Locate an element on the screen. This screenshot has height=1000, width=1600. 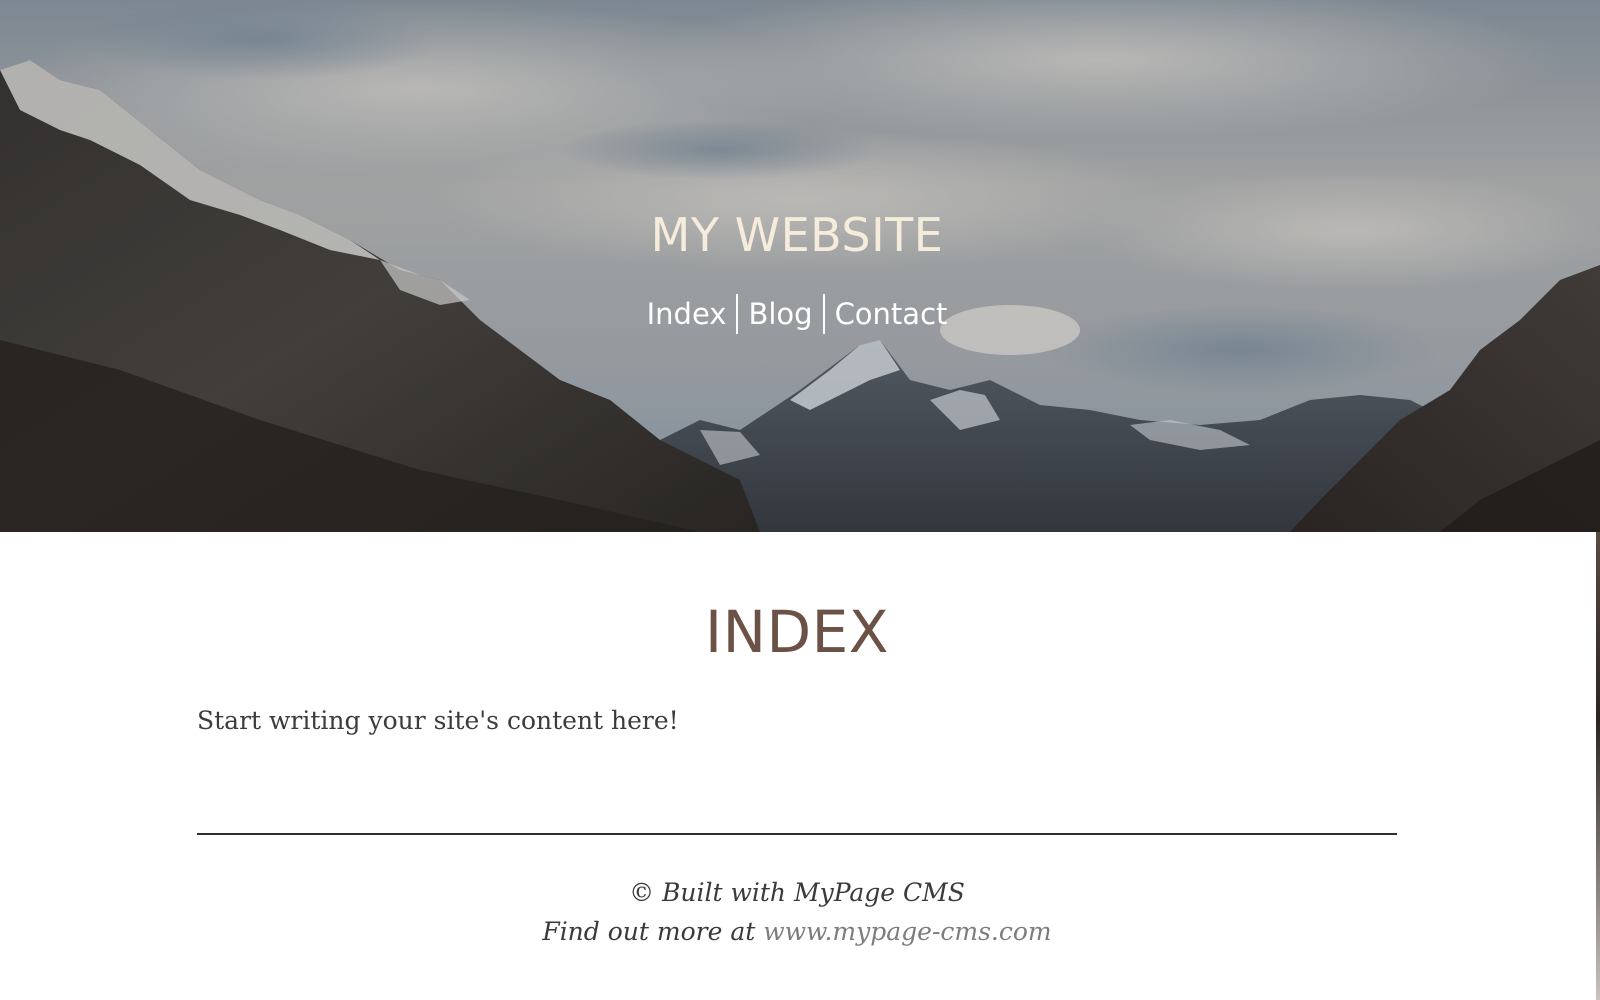
footer-more-info-text: Find out more at is located at coordinates (653, 931).